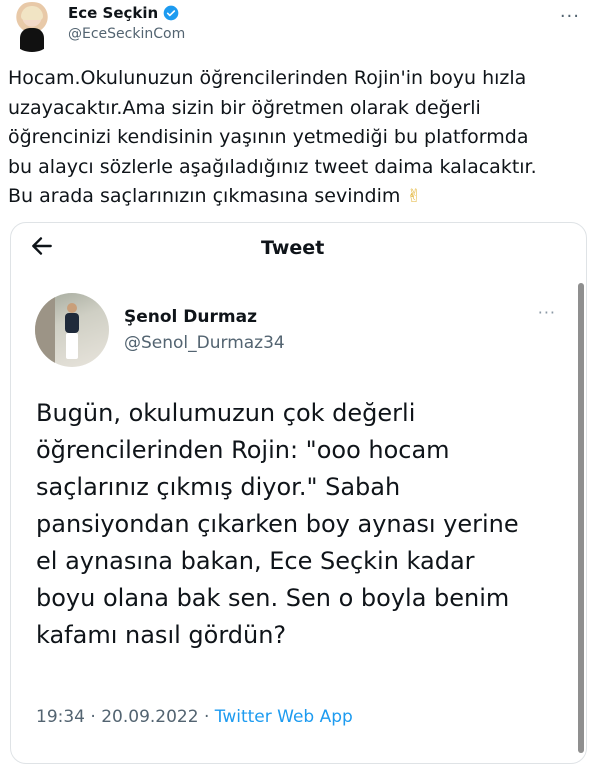  I want to click on avatar-person-head, so click(72, 308).